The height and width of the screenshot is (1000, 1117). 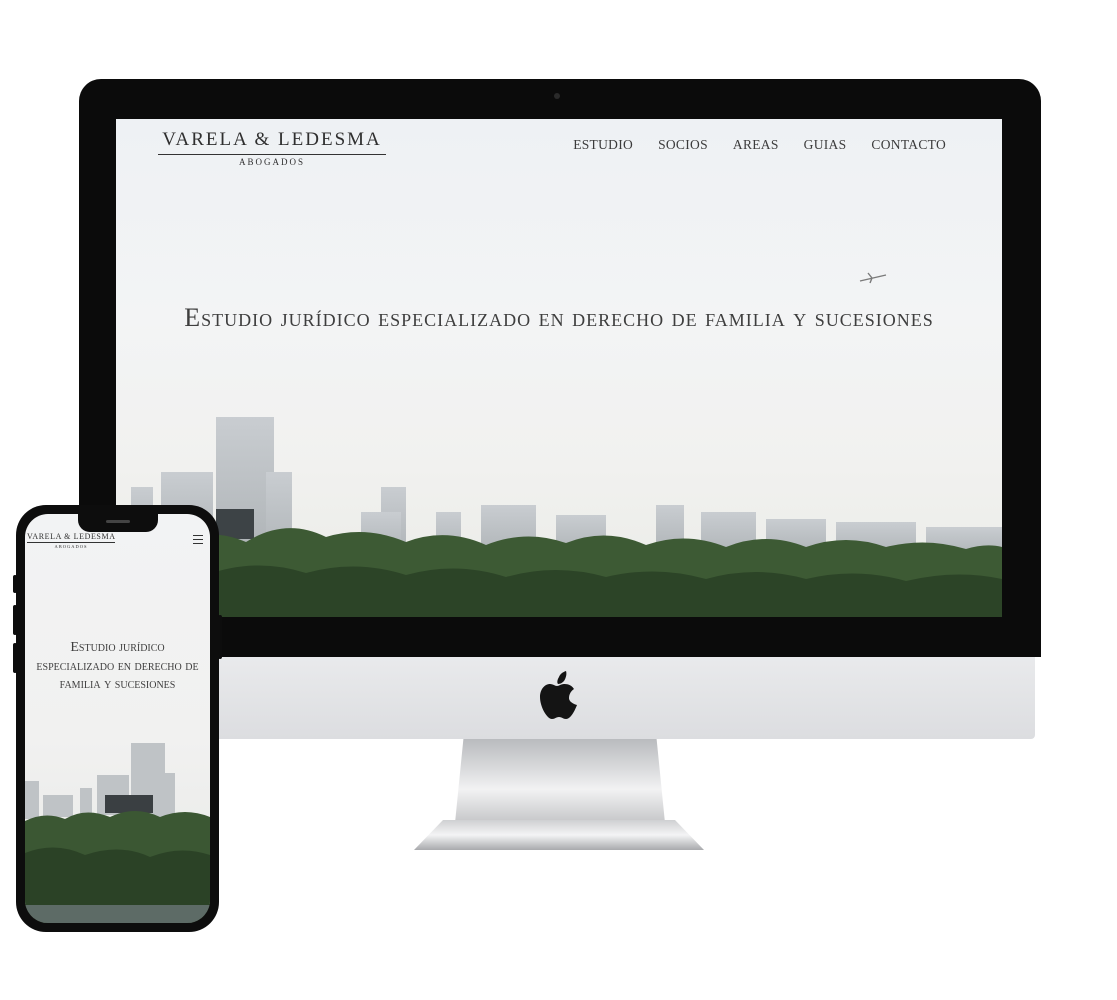 I want to click on camera-icon, so click(x=557, y=96).